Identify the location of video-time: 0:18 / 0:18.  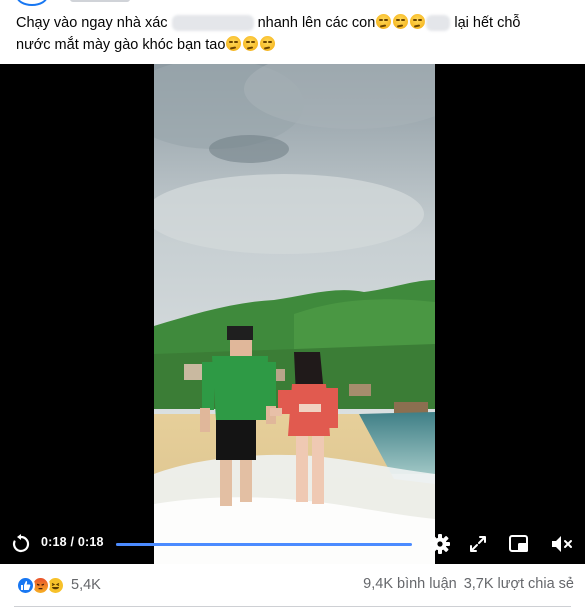
(72, 542).